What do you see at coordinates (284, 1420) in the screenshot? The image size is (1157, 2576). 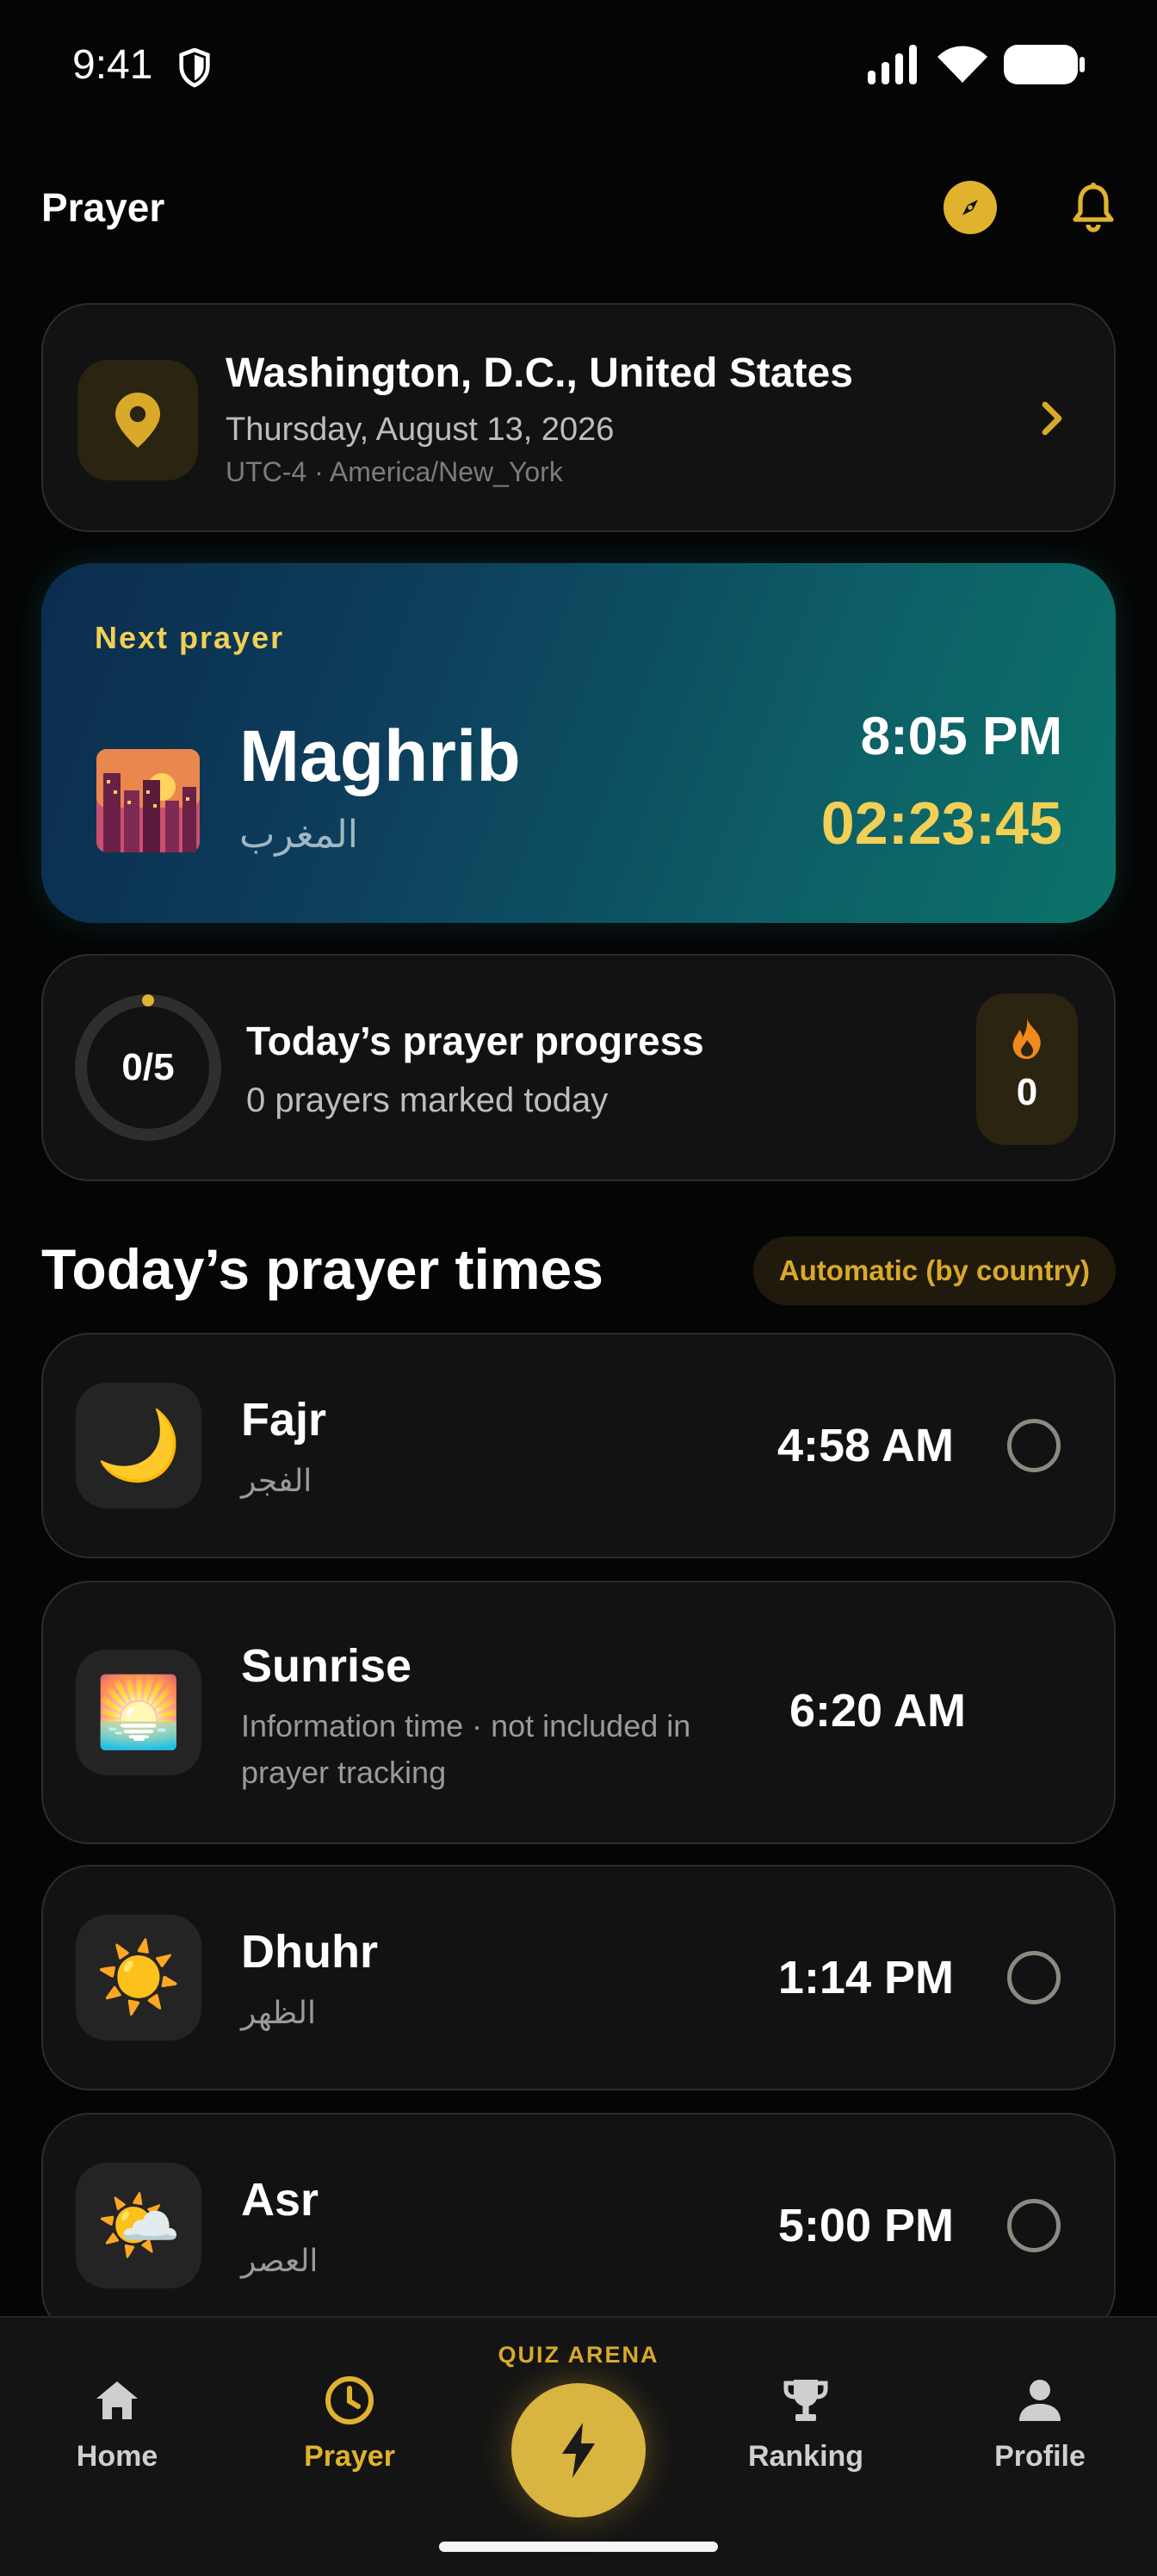 I see `prayer-name: Fajr` at bounding box center [284, 1420].